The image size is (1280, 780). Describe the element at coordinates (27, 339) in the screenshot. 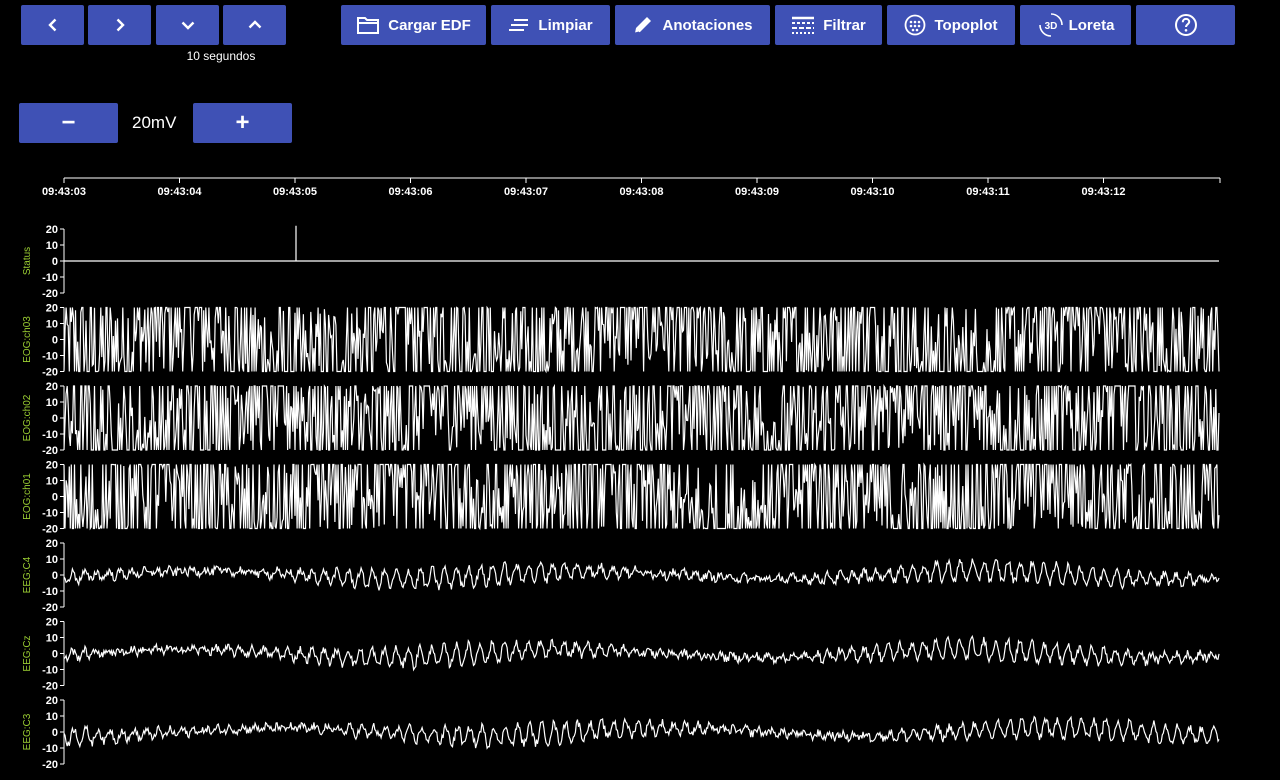

I see `channel-label: EOG:ch03` at that location.